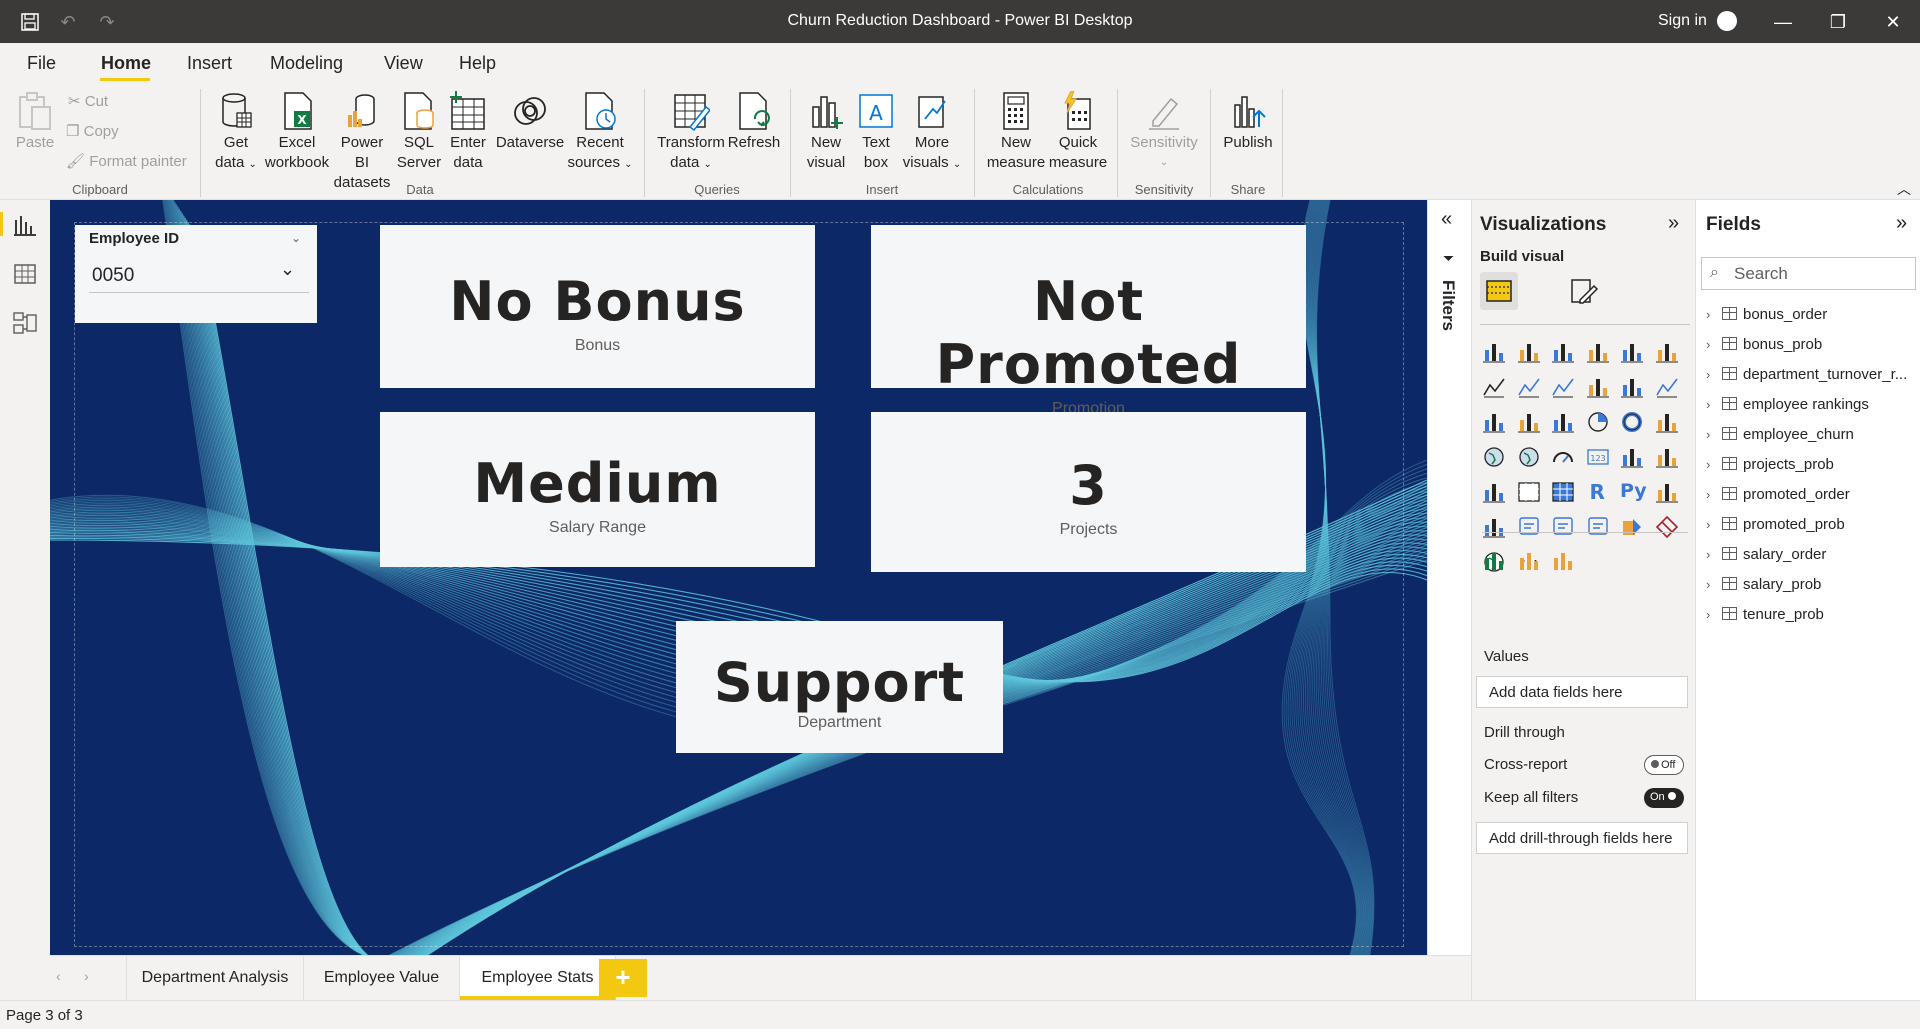  Describe the element at coordinates (1775, 524) in the screenshot. I see `field-table: › promoted_prob` at that location.